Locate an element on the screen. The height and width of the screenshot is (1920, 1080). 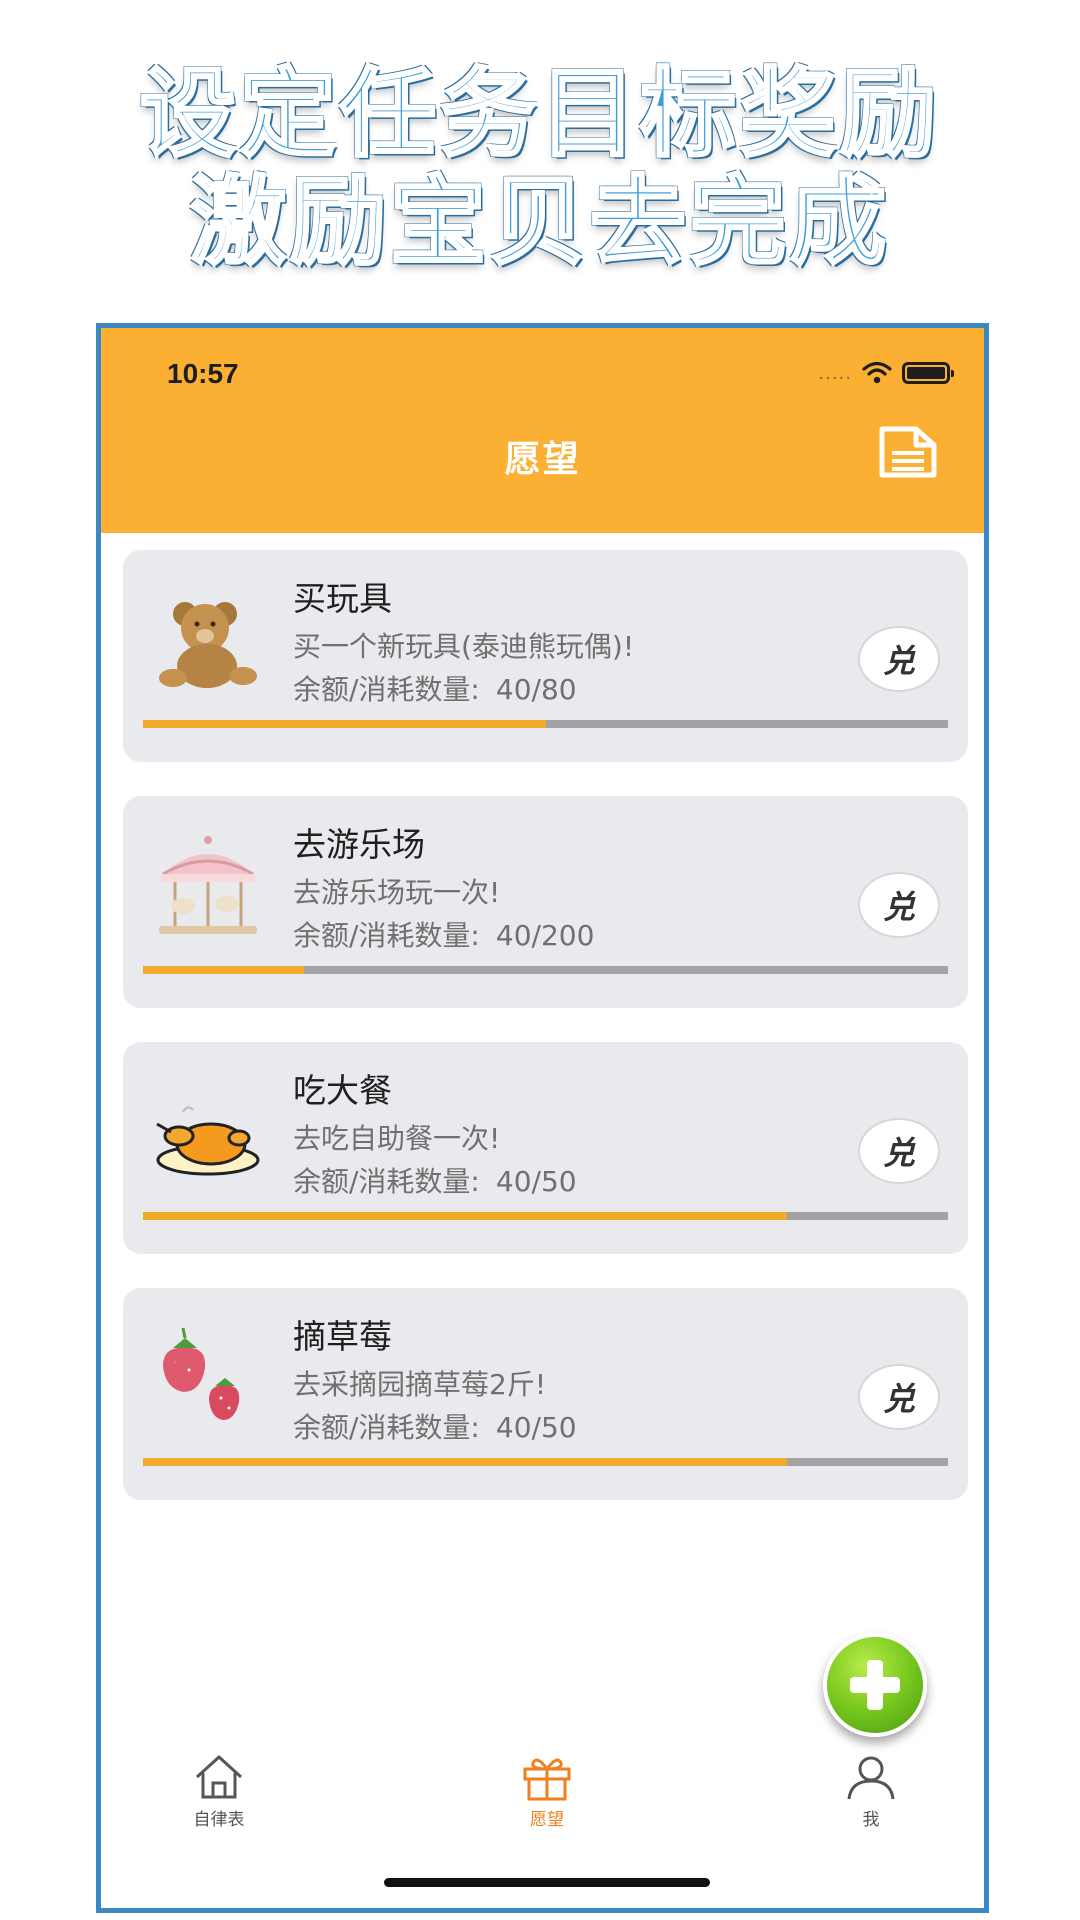
wish-balance: 余额/消耗数量: 40/80 is located at coordinates (435, 688).